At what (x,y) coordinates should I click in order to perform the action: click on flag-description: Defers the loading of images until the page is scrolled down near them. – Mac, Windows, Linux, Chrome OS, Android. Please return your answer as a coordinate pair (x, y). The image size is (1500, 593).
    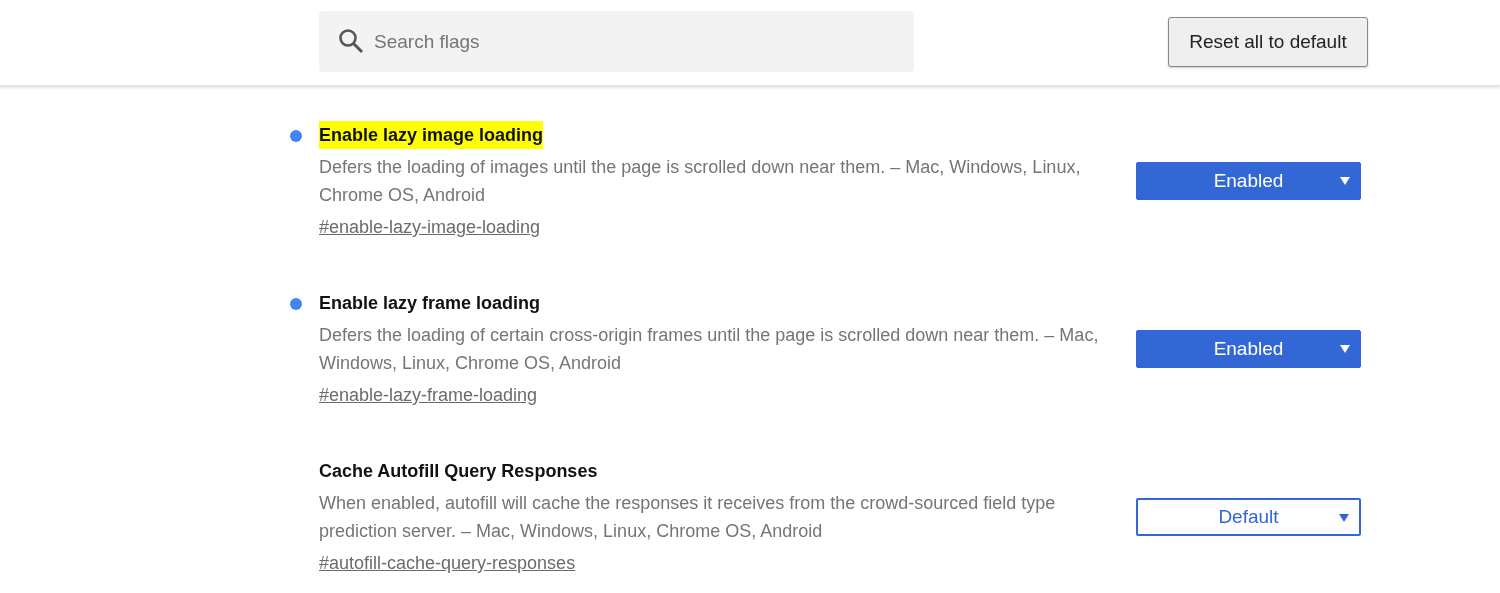
    Looking at the image, I should click on (700, 181).